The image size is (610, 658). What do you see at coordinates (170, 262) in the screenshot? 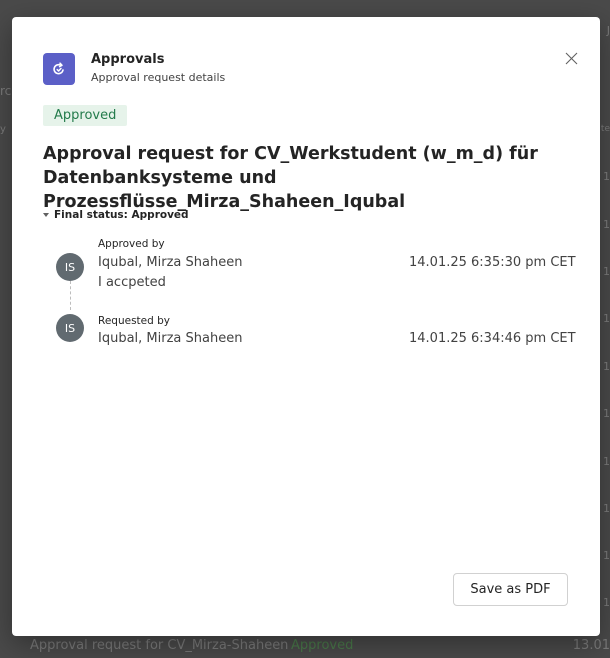
I see `approver-name: Iqubal, Mirza Shaheen` at bounding box center [170, 262].